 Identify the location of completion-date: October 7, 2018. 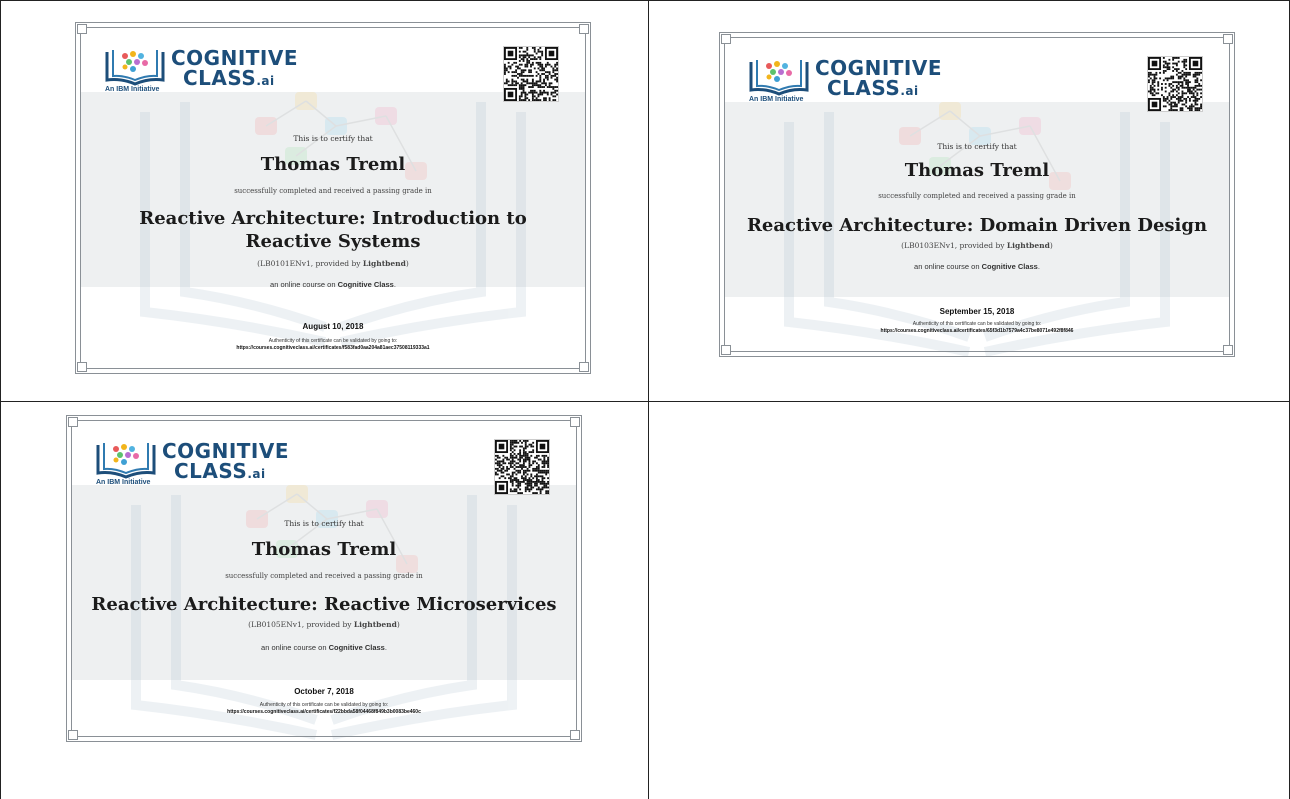
(324, 691).